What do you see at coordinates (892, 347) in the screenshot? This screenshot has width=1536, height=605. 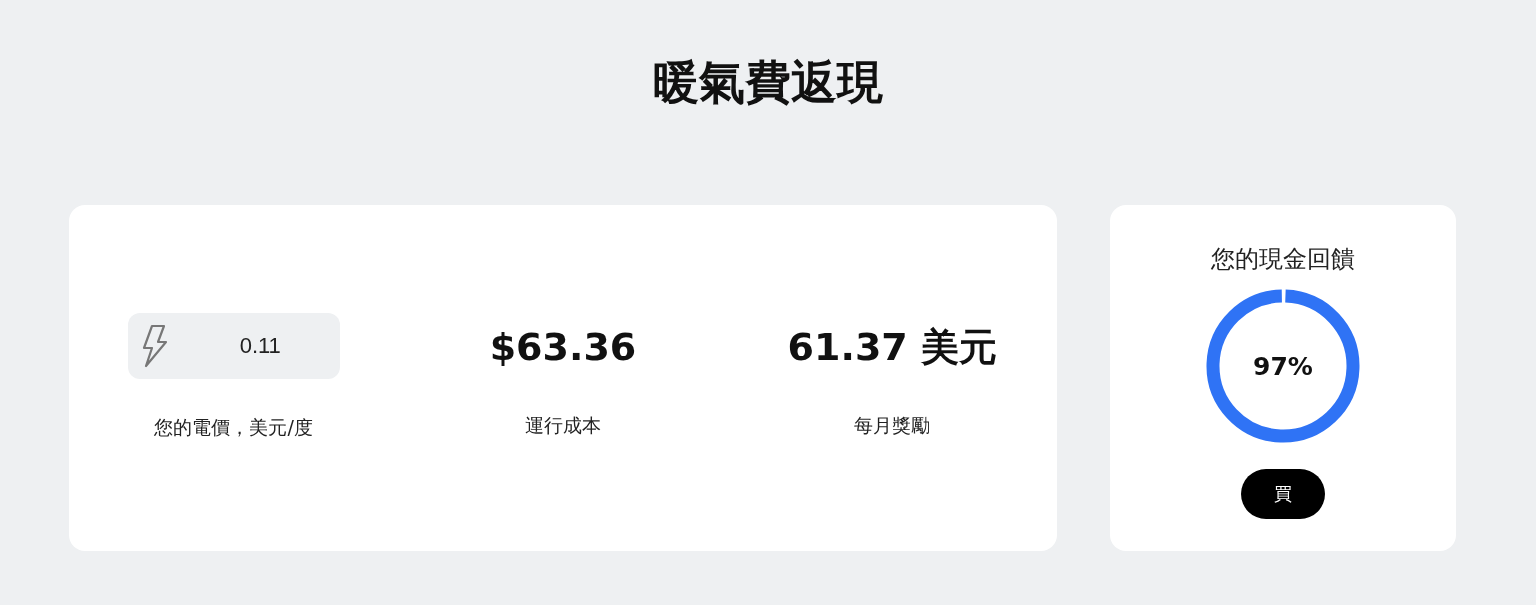 I see `stat-value: 61.37 美元` at bounding box center [892, 347].